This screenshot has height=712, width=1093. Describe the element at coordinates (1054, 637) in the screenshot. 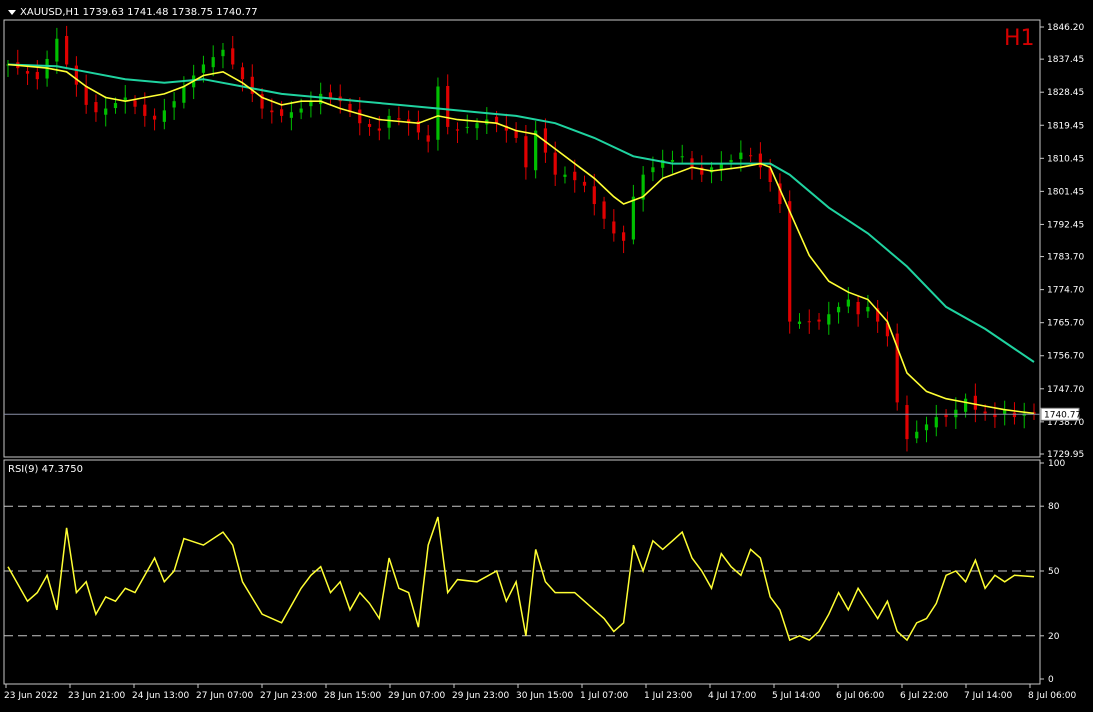

I see `rsi-tick-label: 20` at that location.